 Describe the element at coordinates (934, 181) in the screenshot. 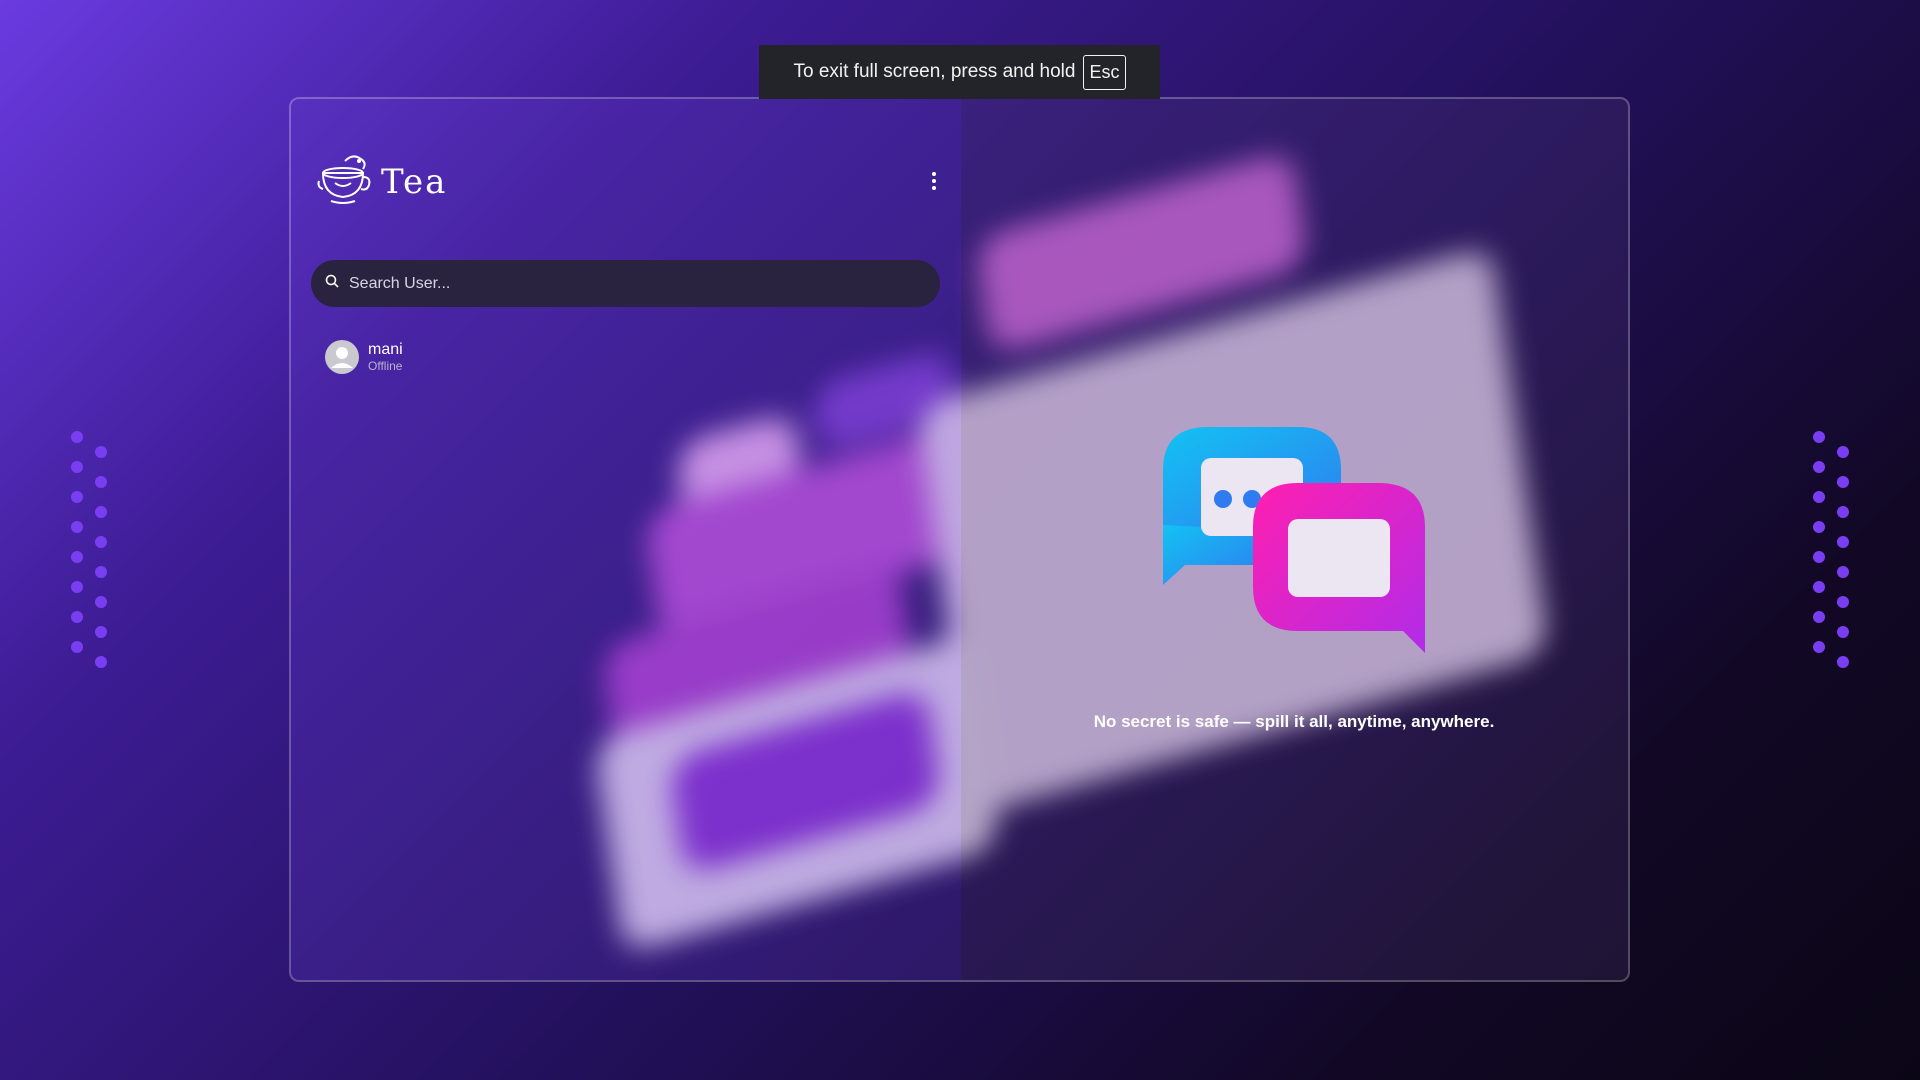

I see `more-options-button` at that location.